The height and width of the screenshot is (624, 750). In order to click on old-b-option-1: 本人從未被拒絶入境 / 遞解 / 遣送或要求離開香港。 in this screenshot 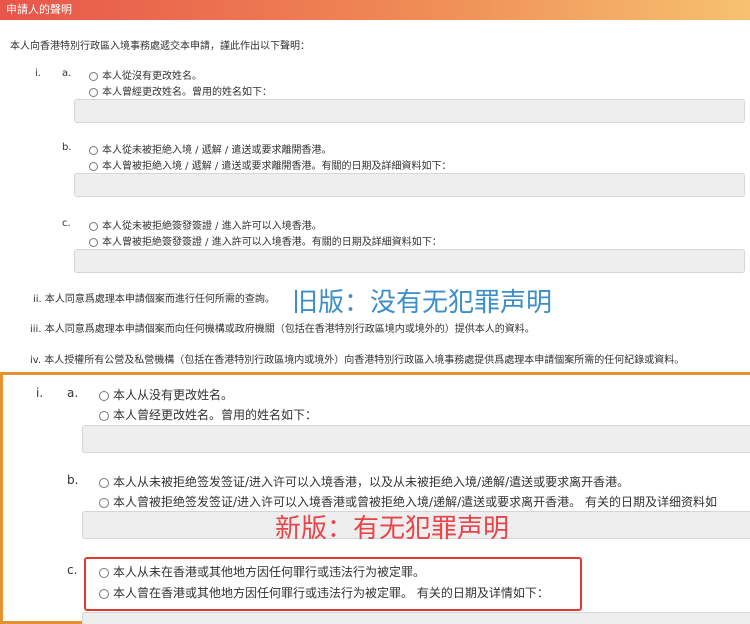, I will do `click(210, 148)`.